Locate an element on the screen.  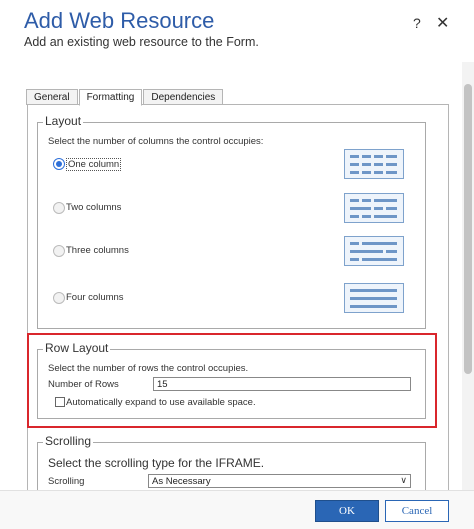
scrolling-legend: Scrolling is located at coordinates (68, 441).